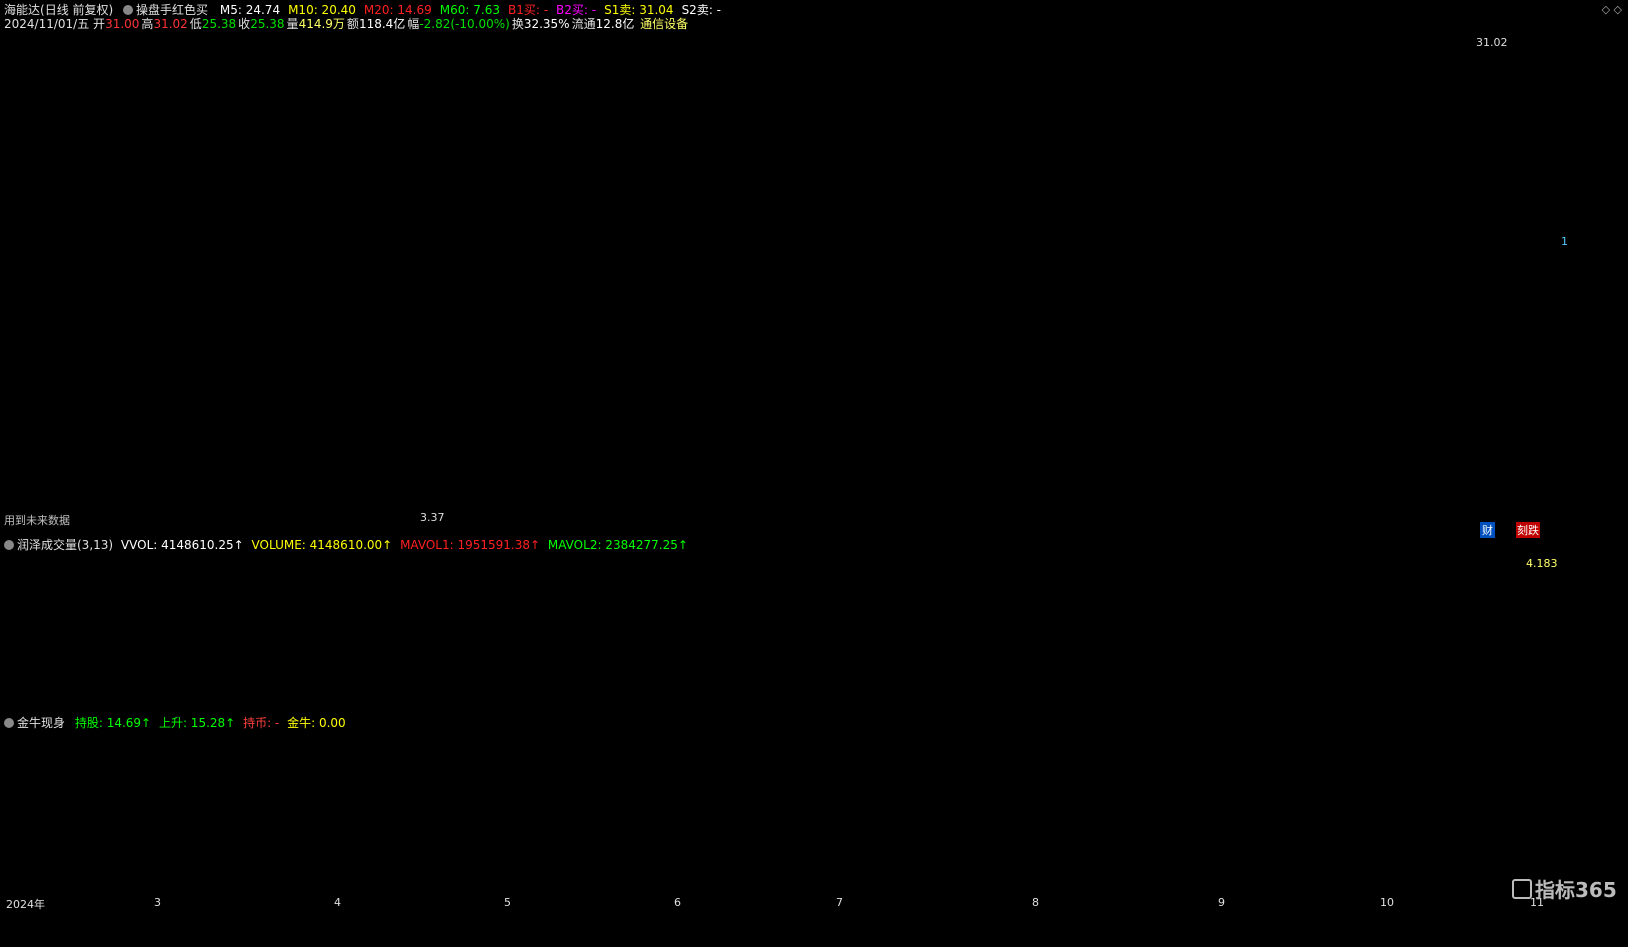 The height and width of the screenshot is (947, 1628). What do you see at coordinates (113, 723) in the screenshot?
I see `hold-value: 持股: 14.69↑` at bounding box center [113, 723].